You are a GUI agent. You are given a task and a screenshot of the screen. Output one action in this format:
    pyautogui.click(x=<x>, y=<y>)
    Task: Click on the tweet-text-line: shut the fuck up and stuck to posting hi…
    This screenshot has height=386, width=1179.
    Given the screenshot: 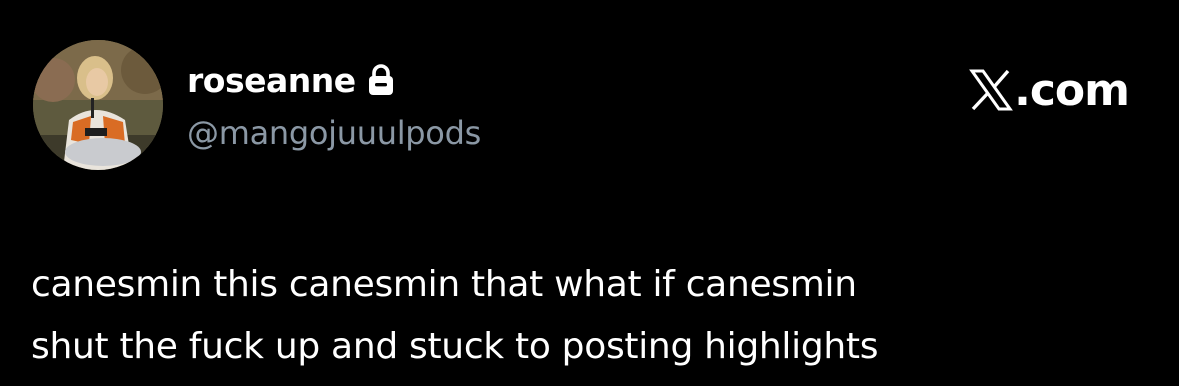 What is the action you would take?
    pyautogui.click(x=455, y=346)
    